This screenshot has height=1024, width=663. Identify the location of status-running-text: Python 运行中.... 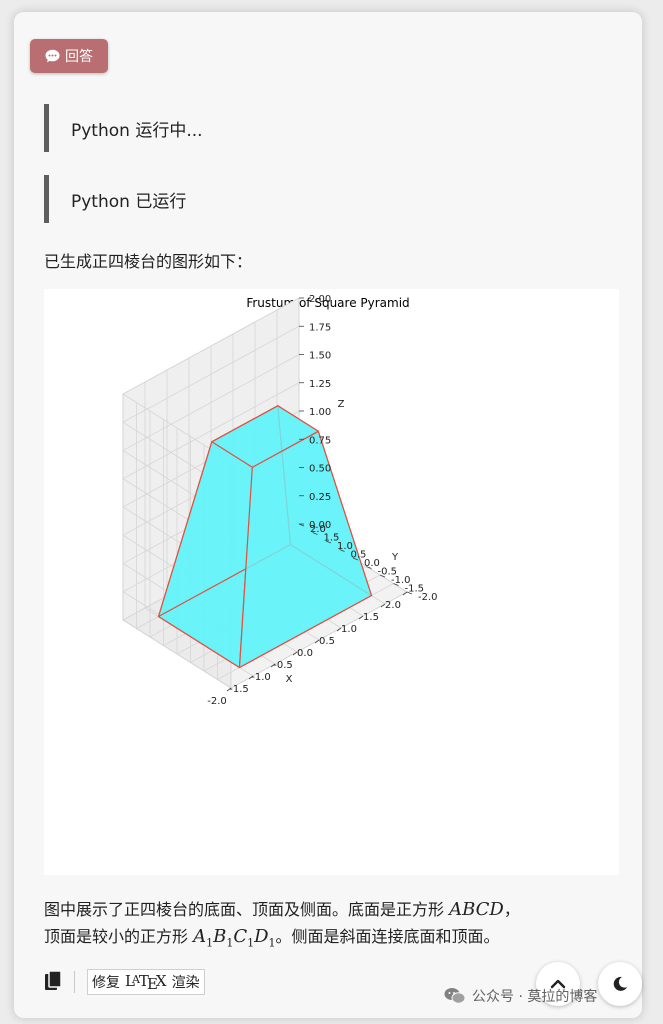
(137, 130).